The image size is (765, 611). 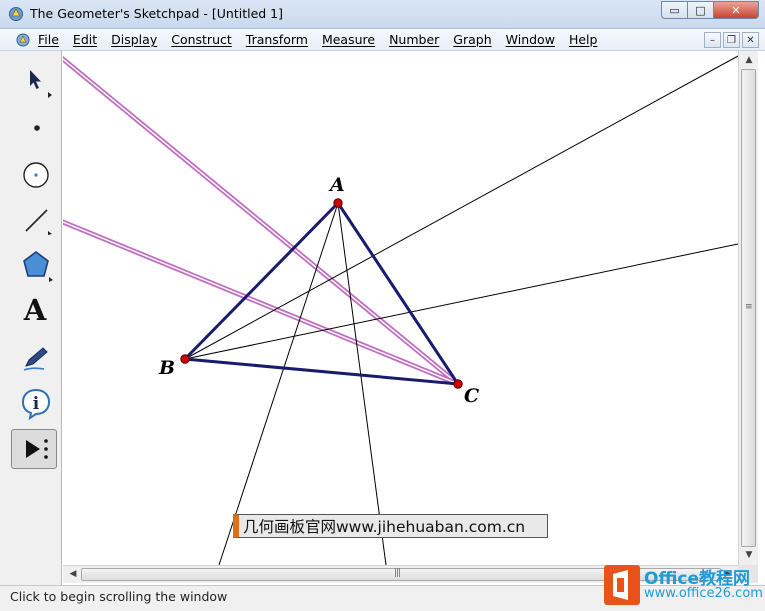 I want to click on segment-icon, so click(x=38, y=222).